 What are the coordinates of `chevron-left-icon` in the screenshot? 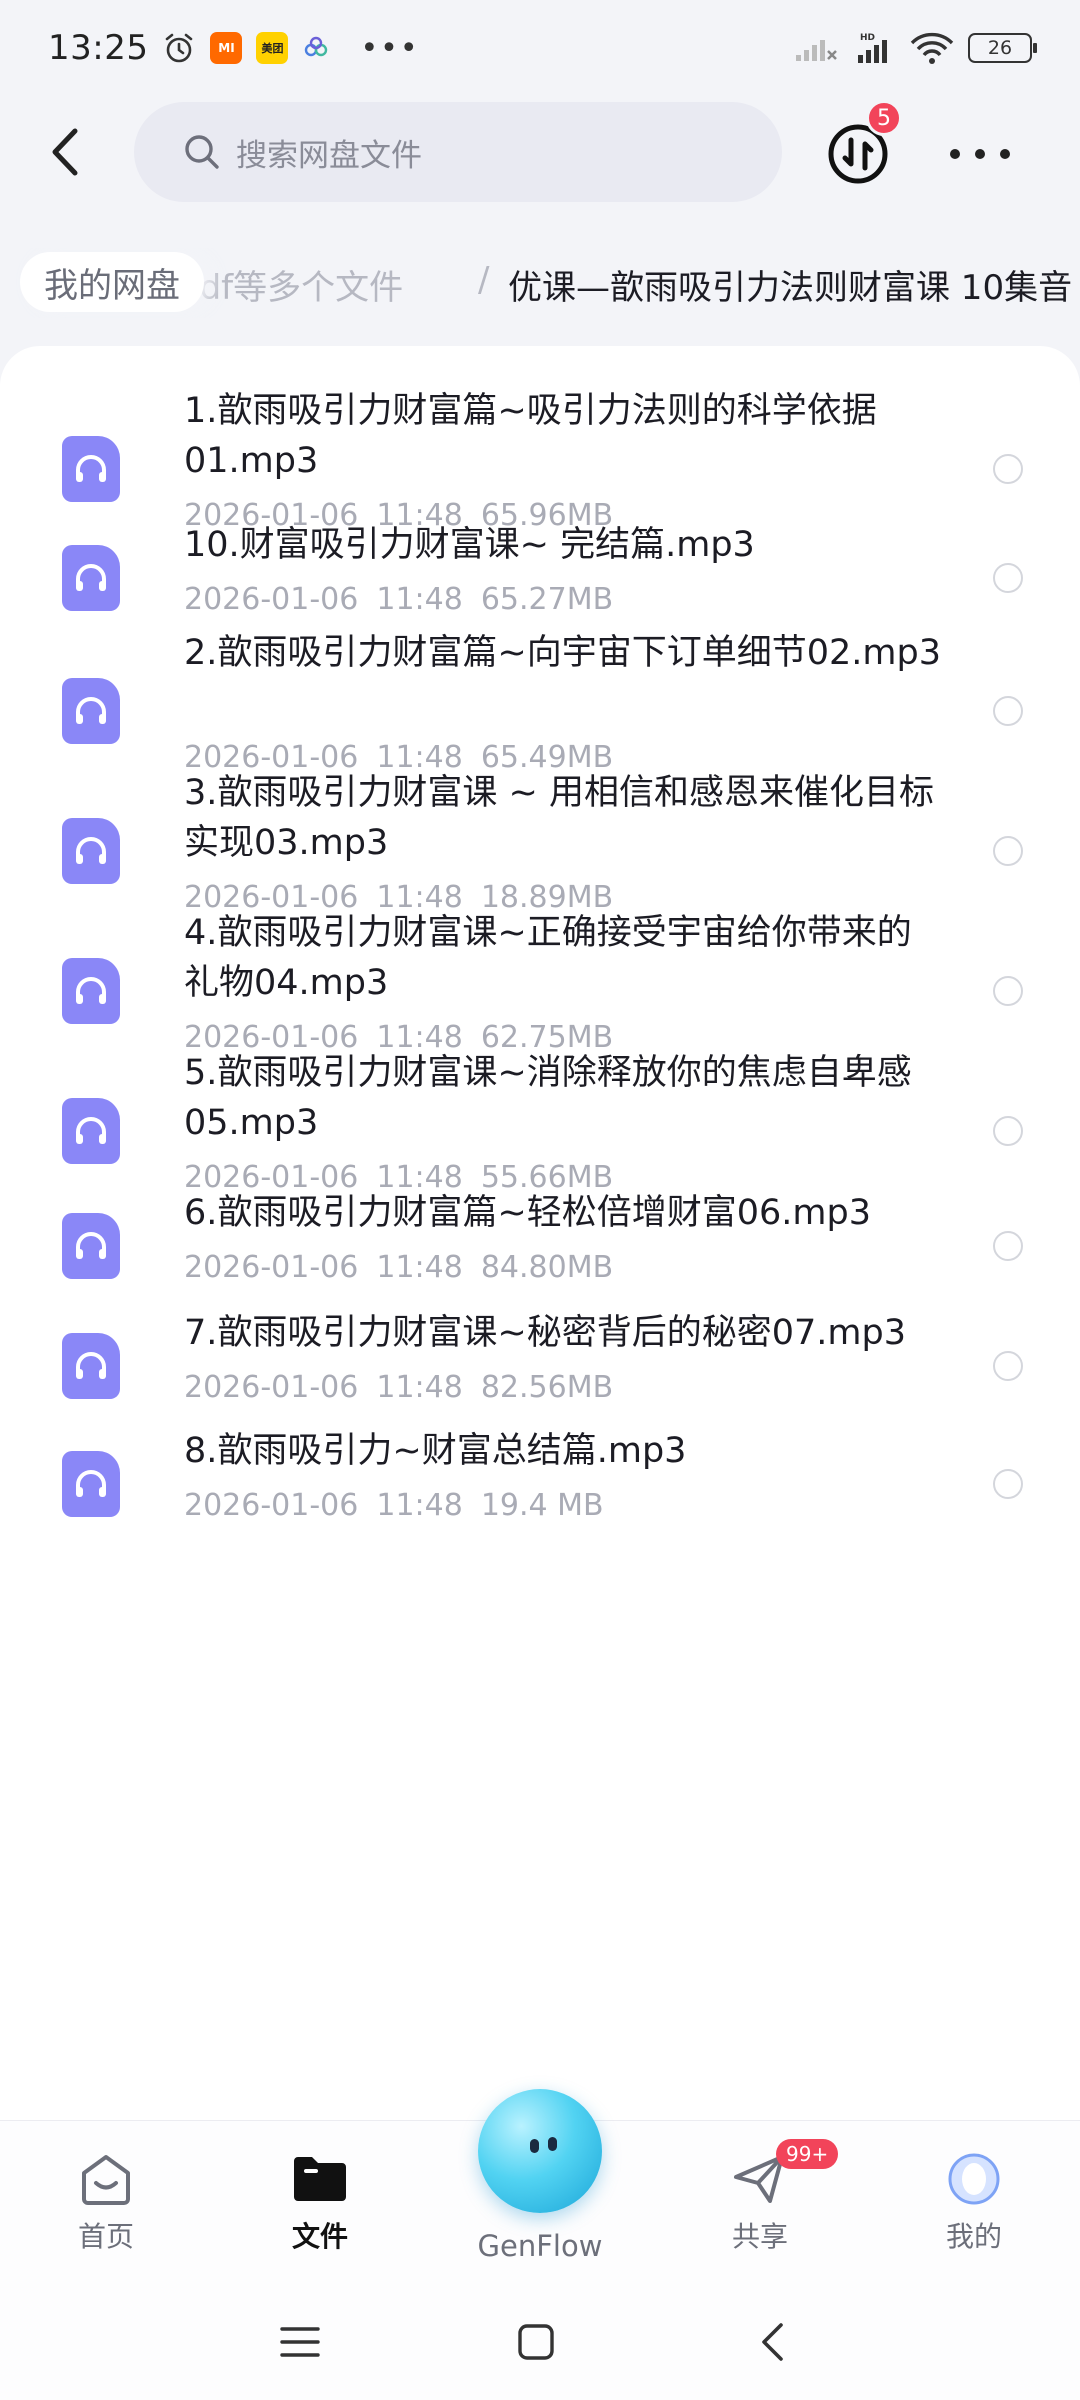 It's located at (772, 2342).